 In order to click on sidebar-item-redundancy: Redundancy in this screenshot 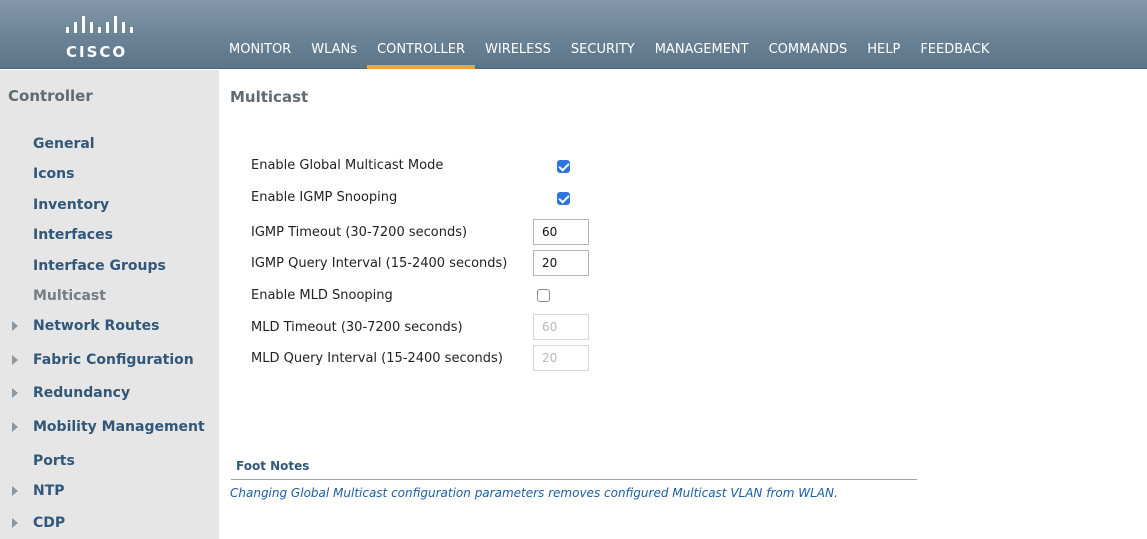, I will do `click(71, 393)`.